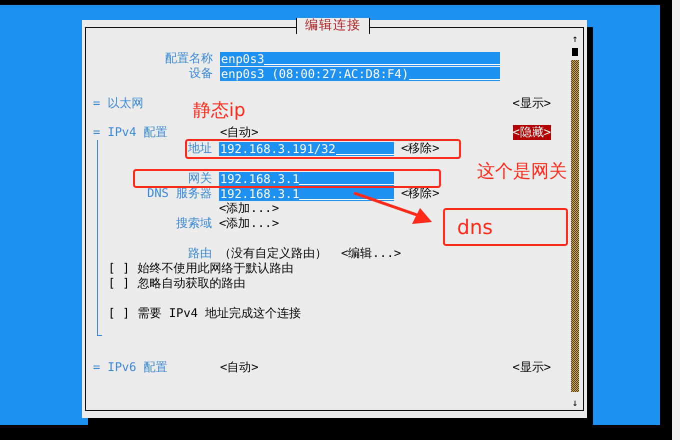 The image size is (680, 440). I want to click on dialog-title: 编辑连接, so click(333, 26).